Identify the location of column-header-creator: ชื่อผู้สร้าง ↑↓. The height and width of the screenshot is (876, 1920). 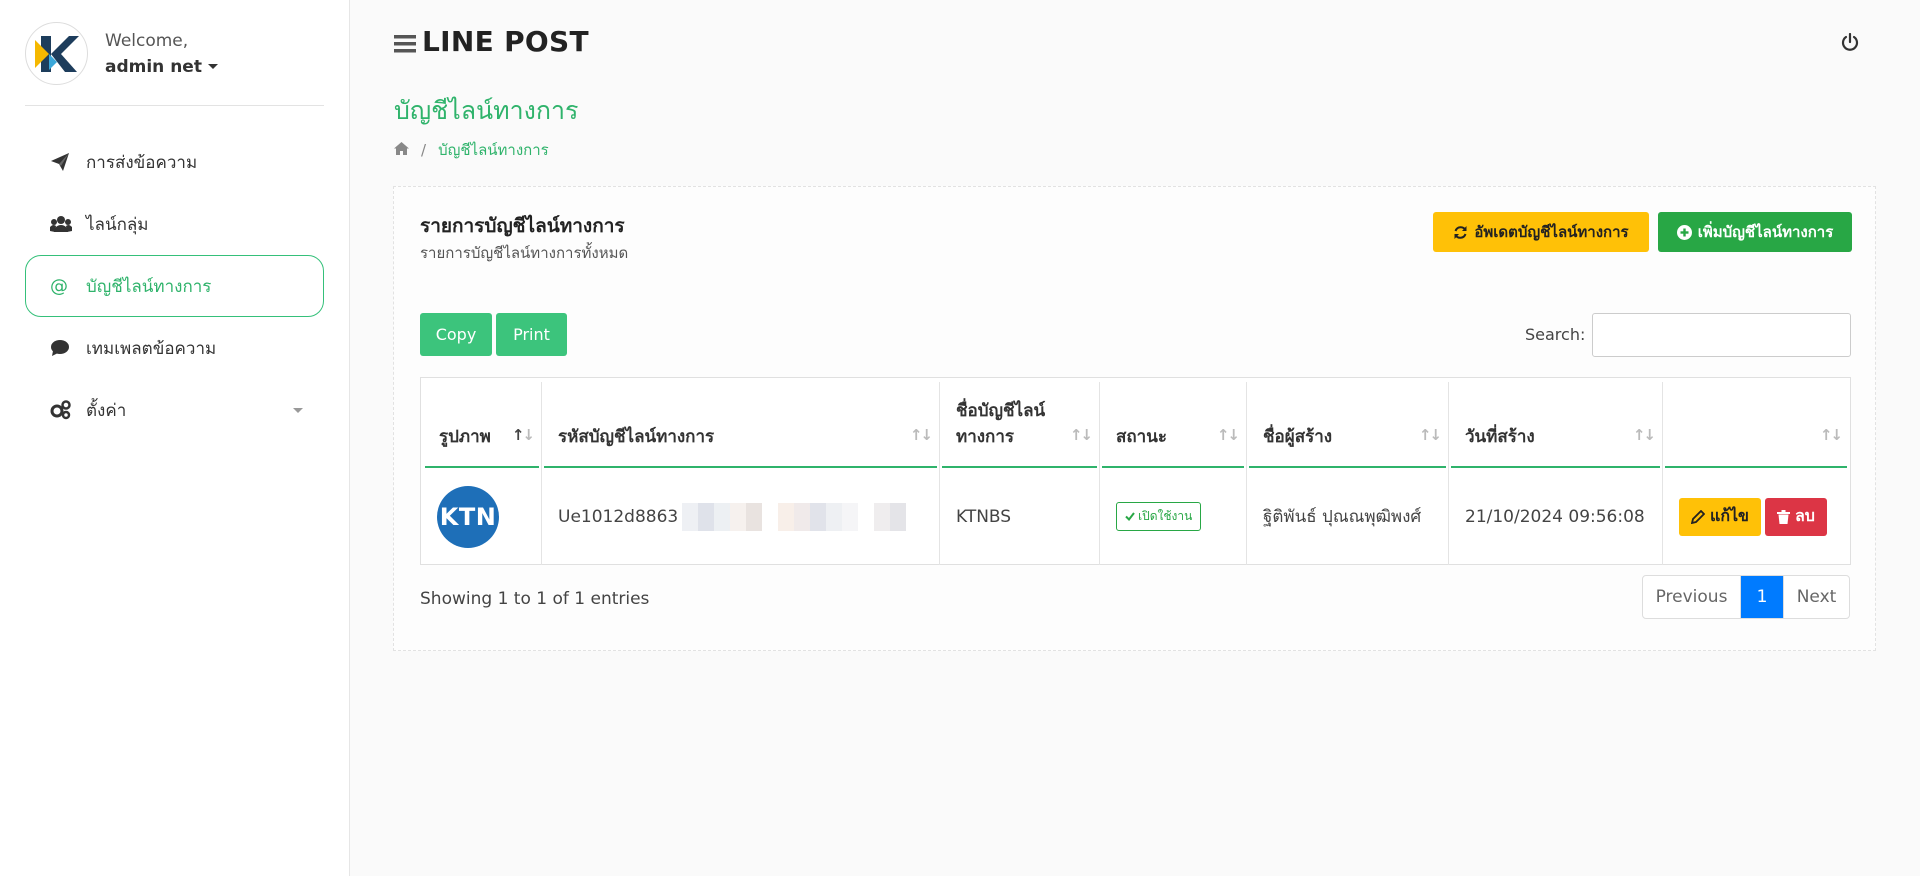
(1348, 425).